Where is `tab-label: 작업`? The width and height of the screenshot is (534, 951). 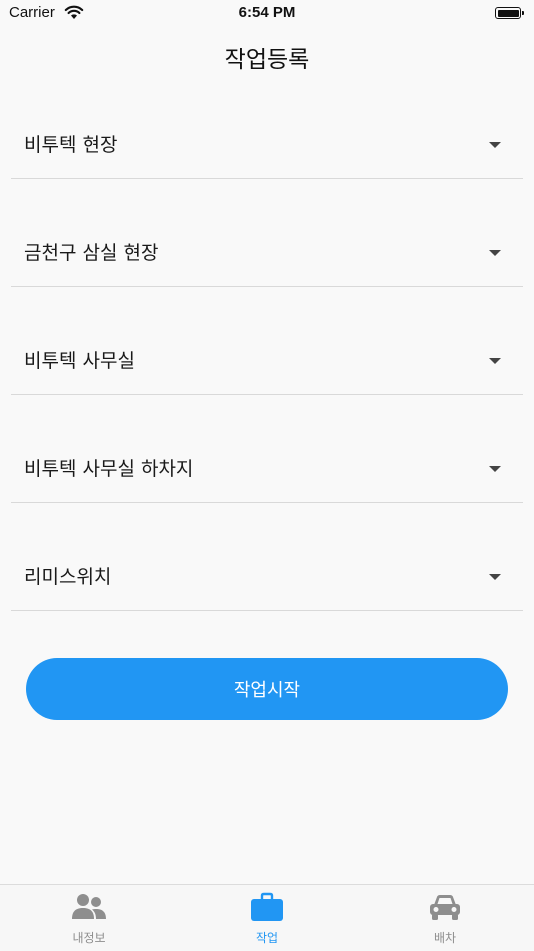
tab-label: 작업 is located at coordinates (267, 938).